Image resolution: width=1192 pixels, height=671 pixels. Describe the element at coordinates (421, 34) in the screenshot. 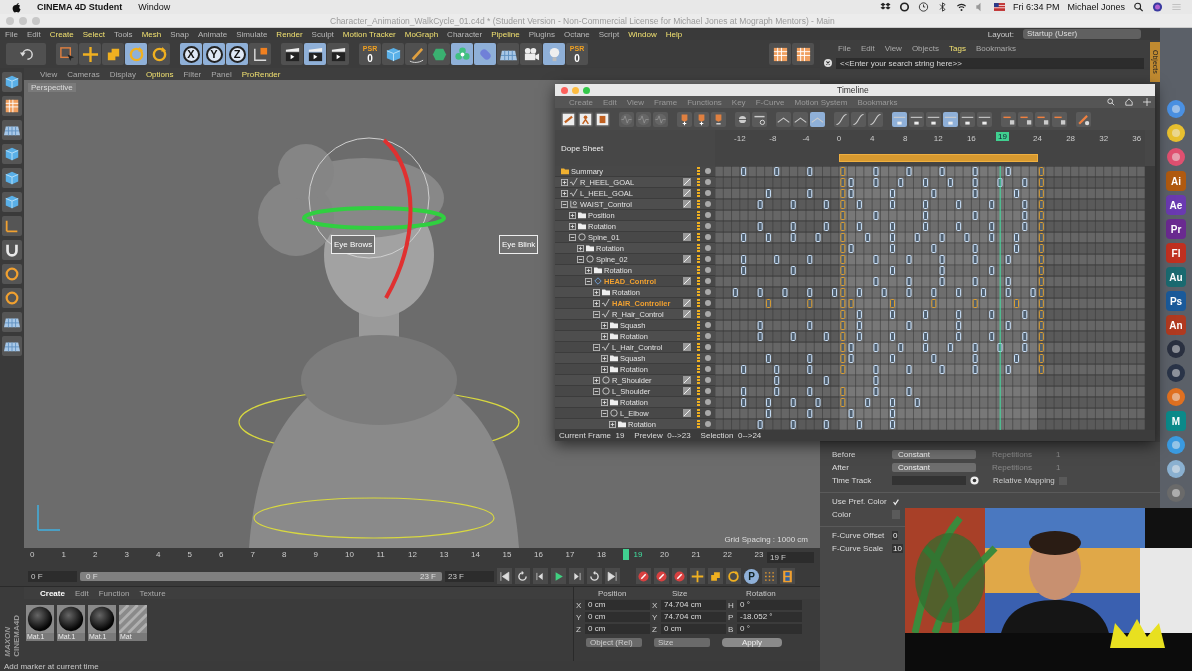

I see `menu-item: MoGraph` at that location.